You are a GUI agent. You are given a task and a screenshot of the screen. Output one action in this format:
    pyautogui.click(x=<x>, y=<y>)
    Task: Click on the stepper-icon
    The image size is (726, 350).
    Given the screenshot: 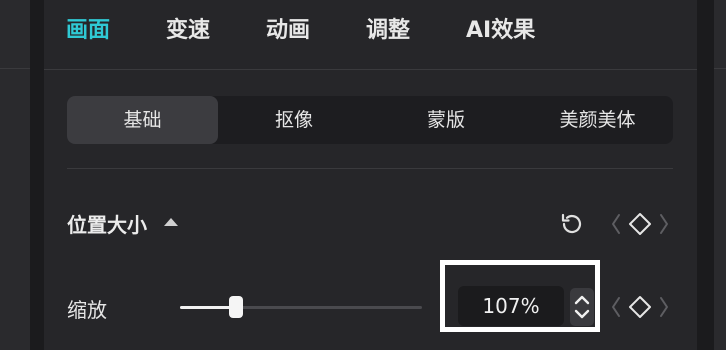 What is the action you would take?
    pyautogui.click(x=582, y=307)
    